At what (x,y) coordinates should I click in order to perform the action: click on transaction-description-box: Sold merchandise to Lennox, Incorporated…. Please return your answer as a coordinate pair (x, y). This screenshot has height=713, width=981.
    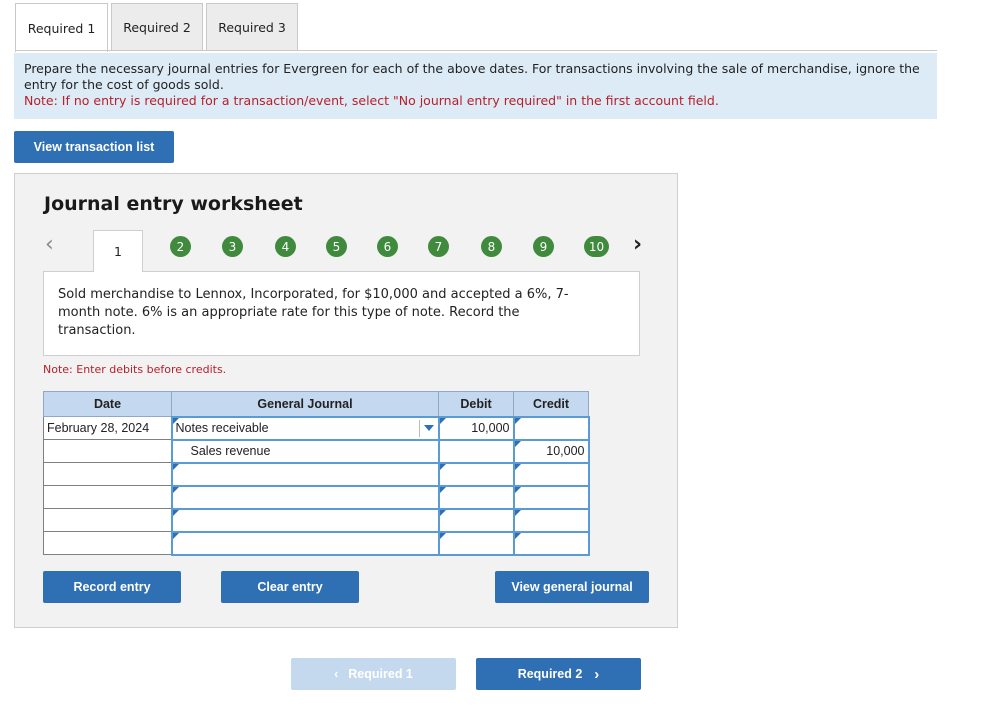
    Looking at the image, I should click on (341, 313).